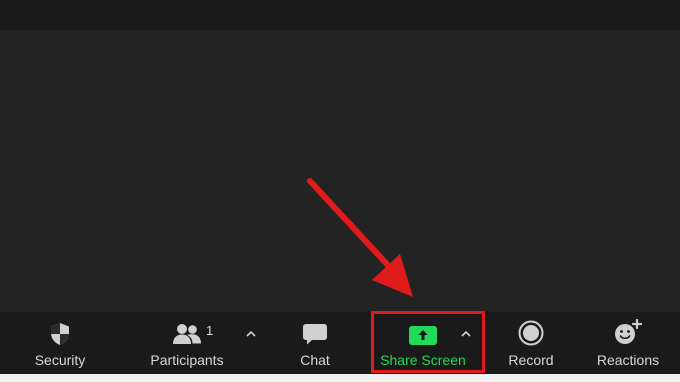 Image resolution: width=680 pixels, height=382 pixels. What do you see at coordinates (531, 360) in the screenshot?
I see `record-label: Record` at bounding box center [531, 360].